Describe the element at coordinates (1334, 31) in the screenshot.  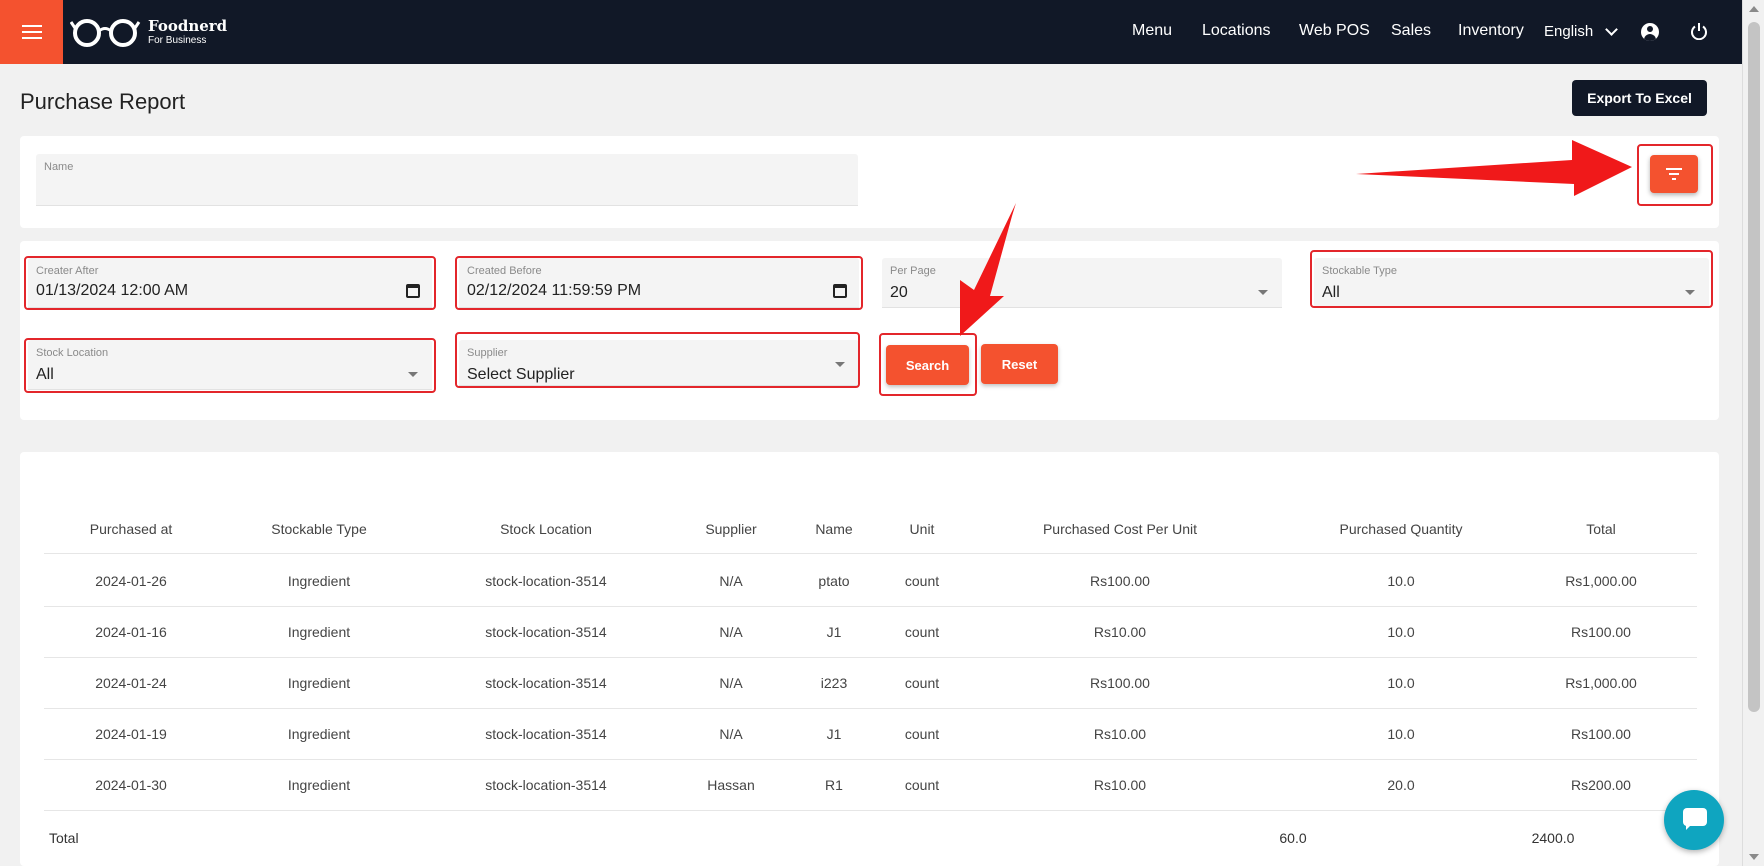
I see `nav-web-pos: Web POS` at that location.